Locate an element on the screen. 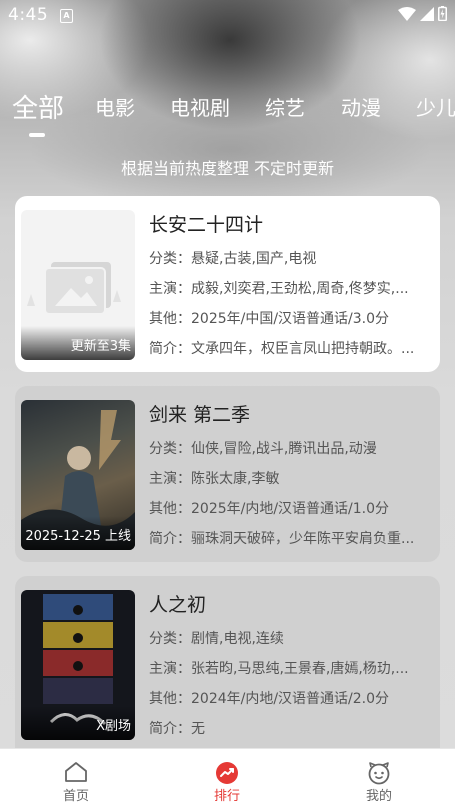 The image size is (455, 811). item-other: 其他：2024年/内地/汉语普通话/2.0分 is located at coordinates (269, 699).